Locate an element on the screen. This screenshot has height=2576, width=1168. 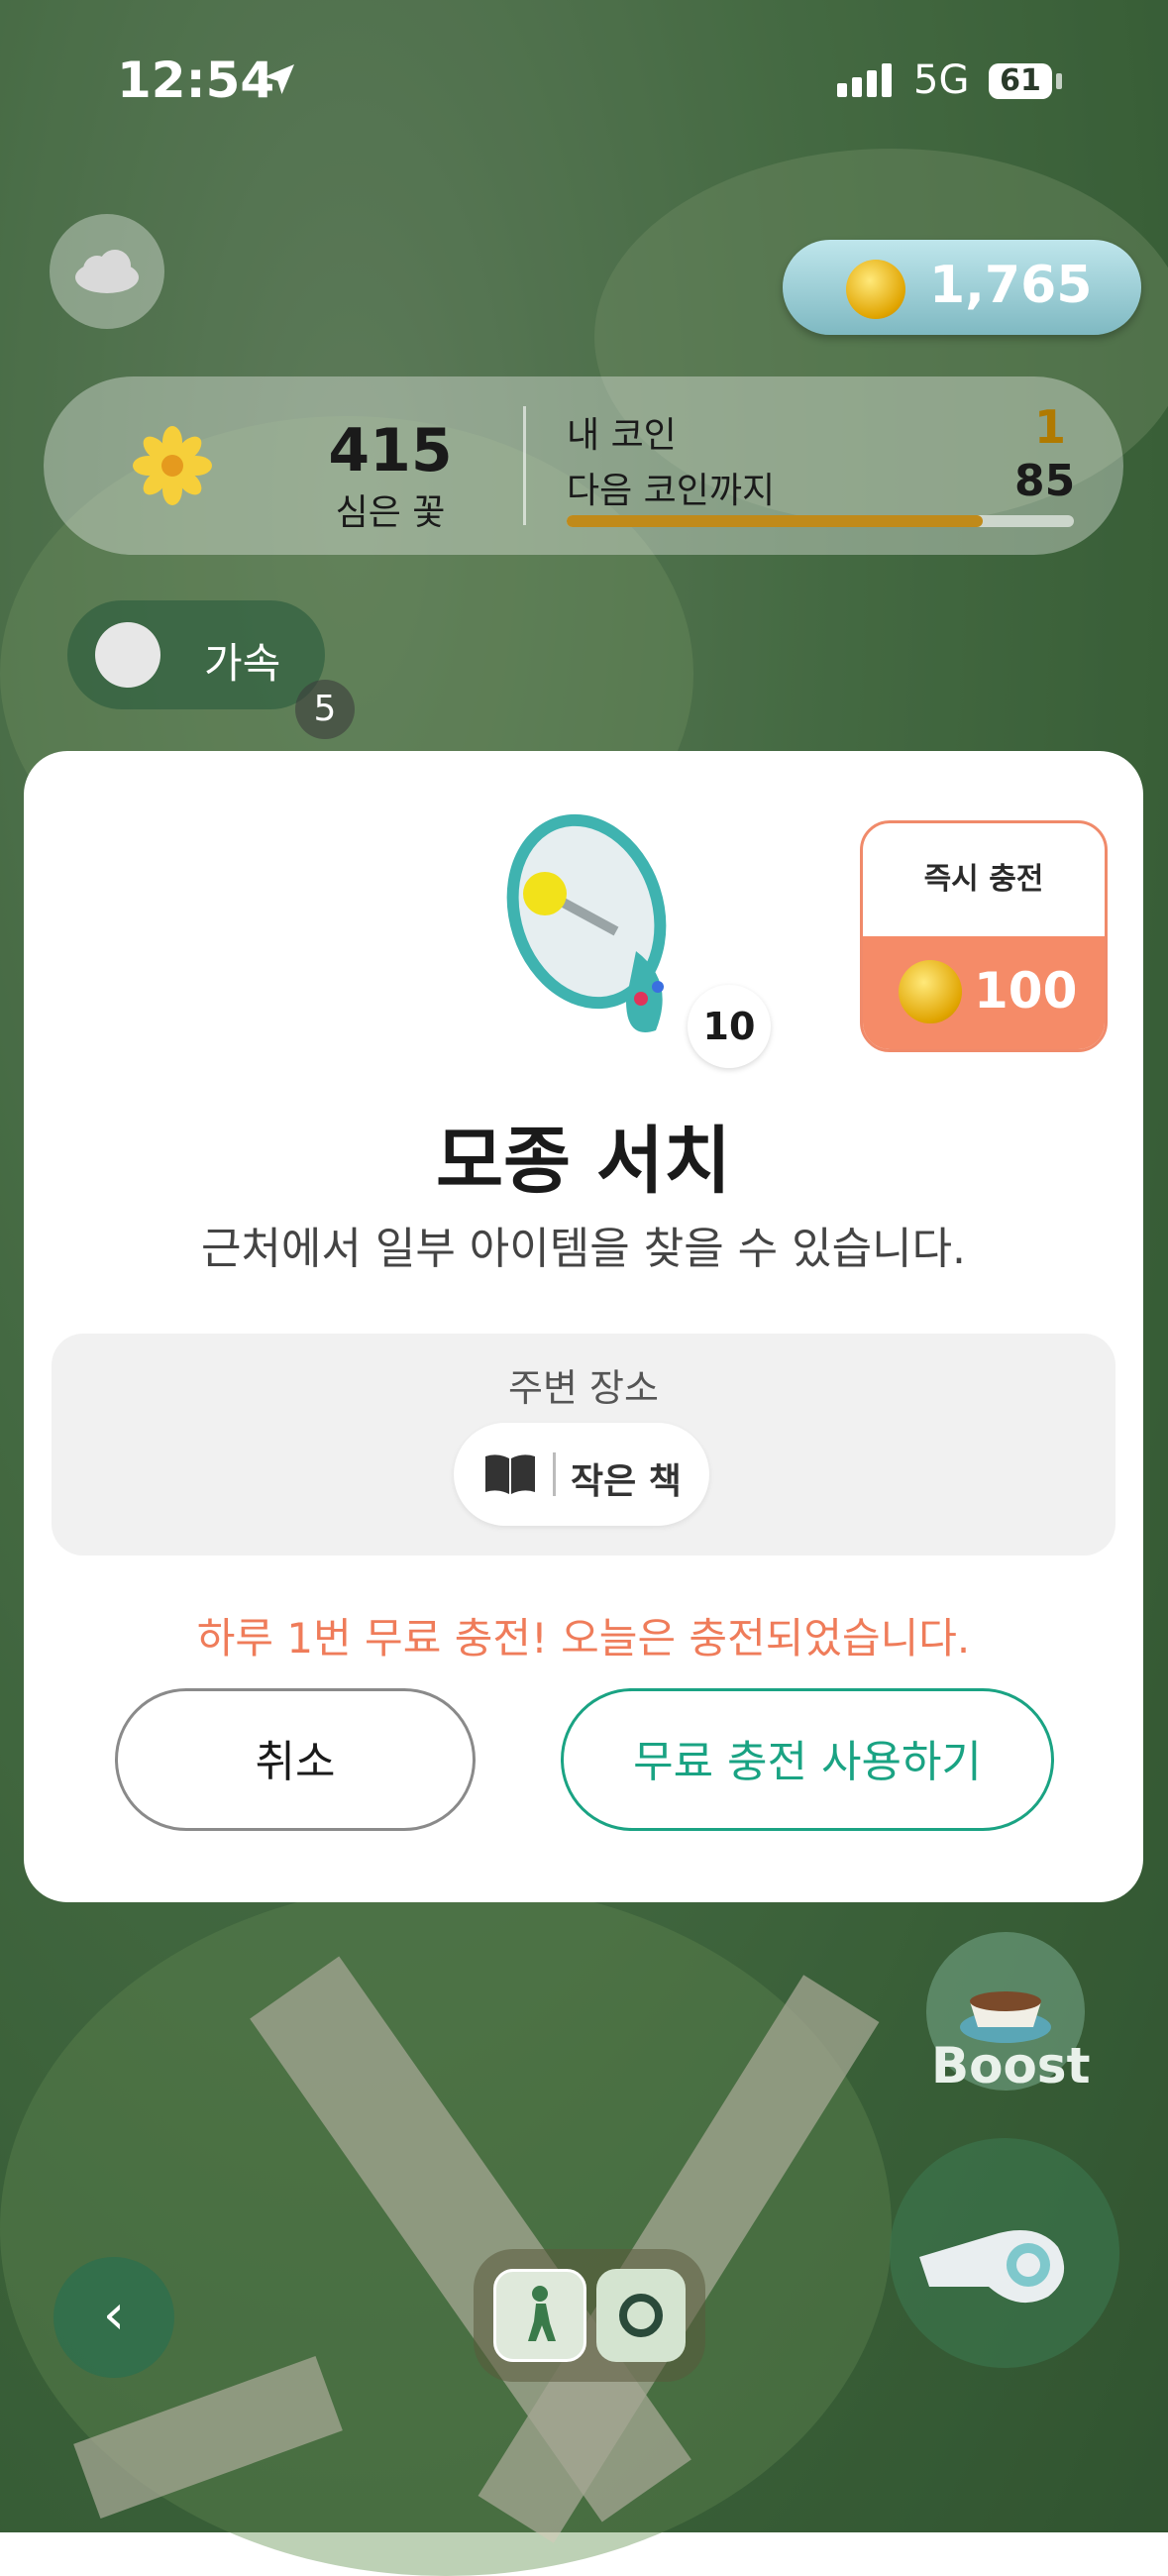
flower-icon is located at coordinates (172, 466).